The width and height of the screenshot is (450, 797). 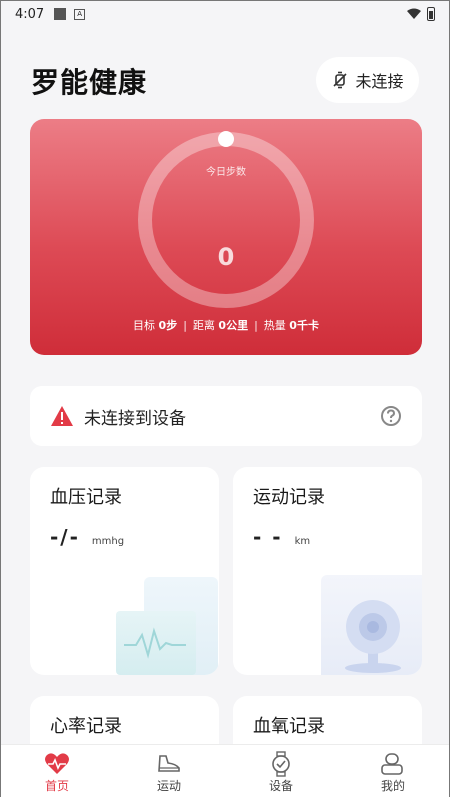 I want to click on bp-illustration-front, so click(x=156, y=643).